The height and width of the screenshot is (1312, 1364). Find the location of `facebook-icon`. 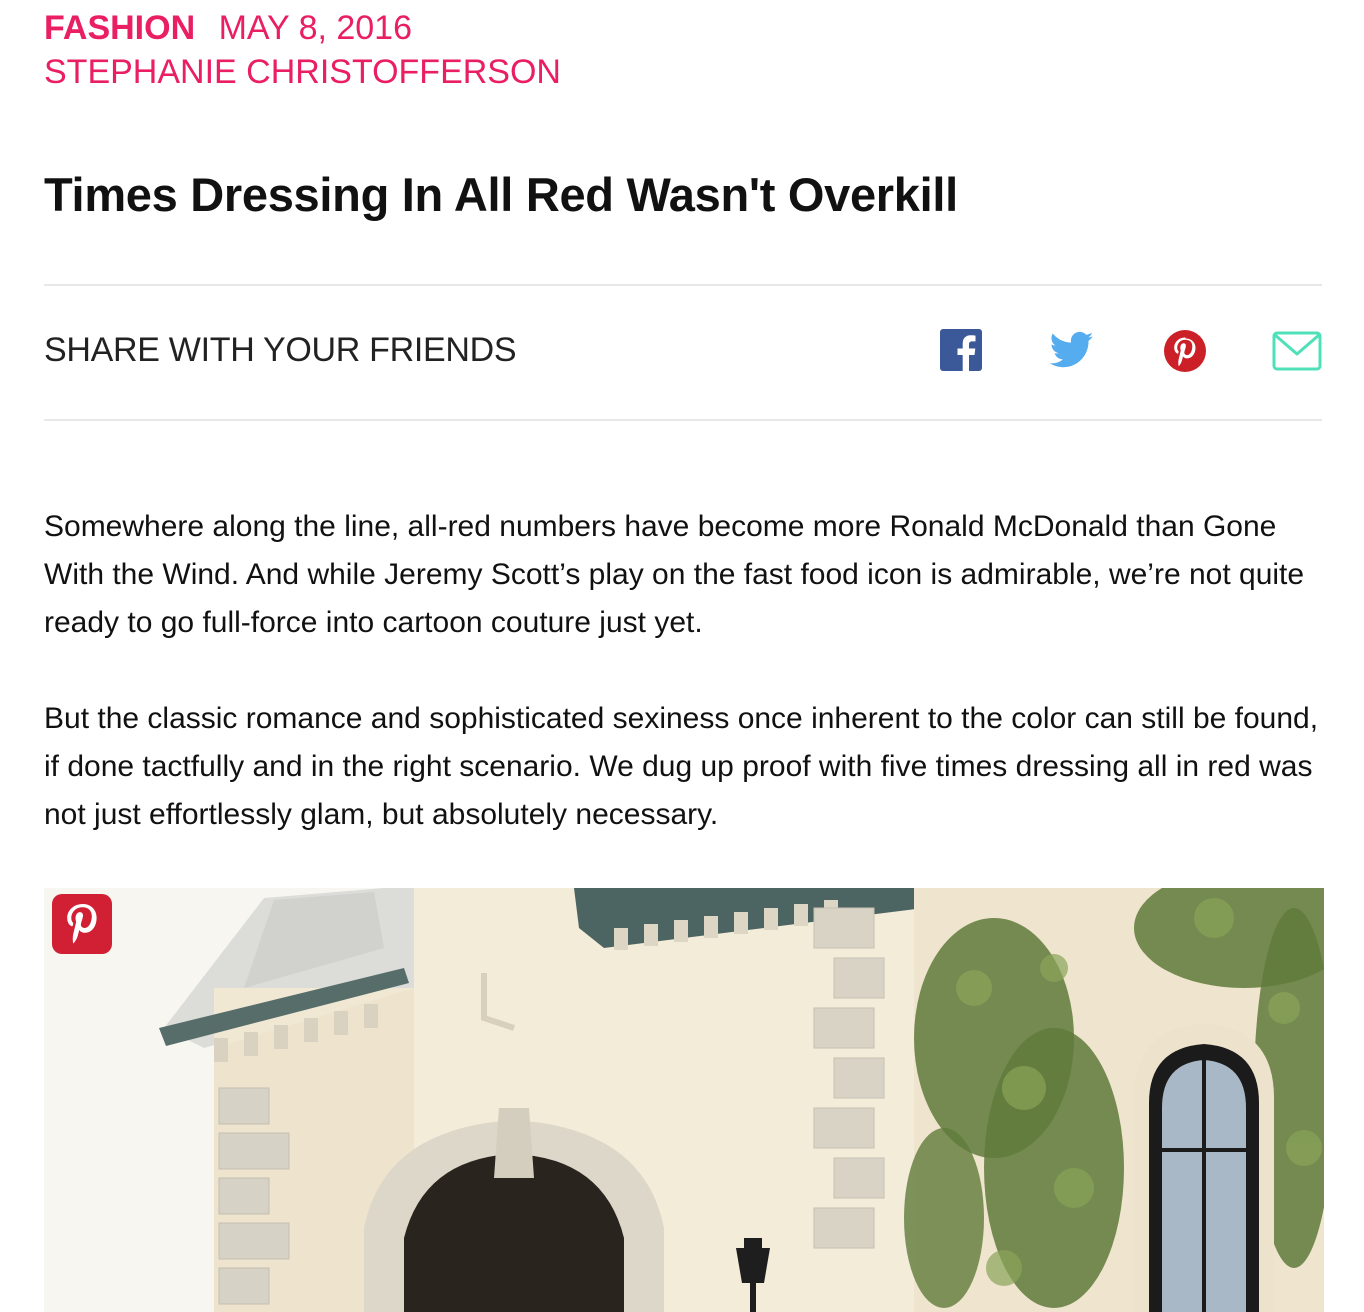

facebook-icon is located at coordinates (961, 350).